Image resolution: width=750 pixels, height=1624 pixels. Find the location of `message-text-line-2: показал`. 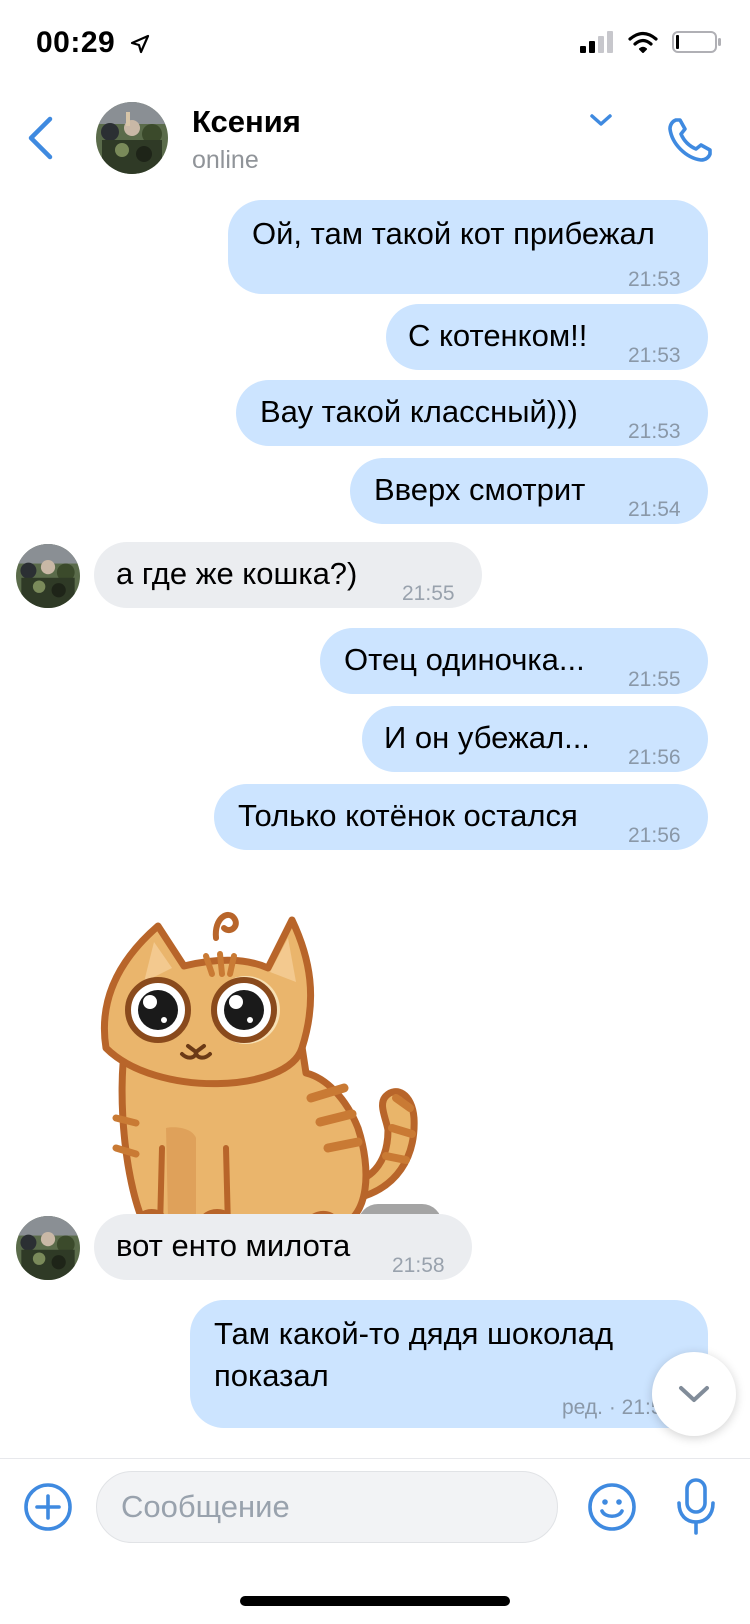

message-text-line-2: показал is located at coordinates (271, 1375).